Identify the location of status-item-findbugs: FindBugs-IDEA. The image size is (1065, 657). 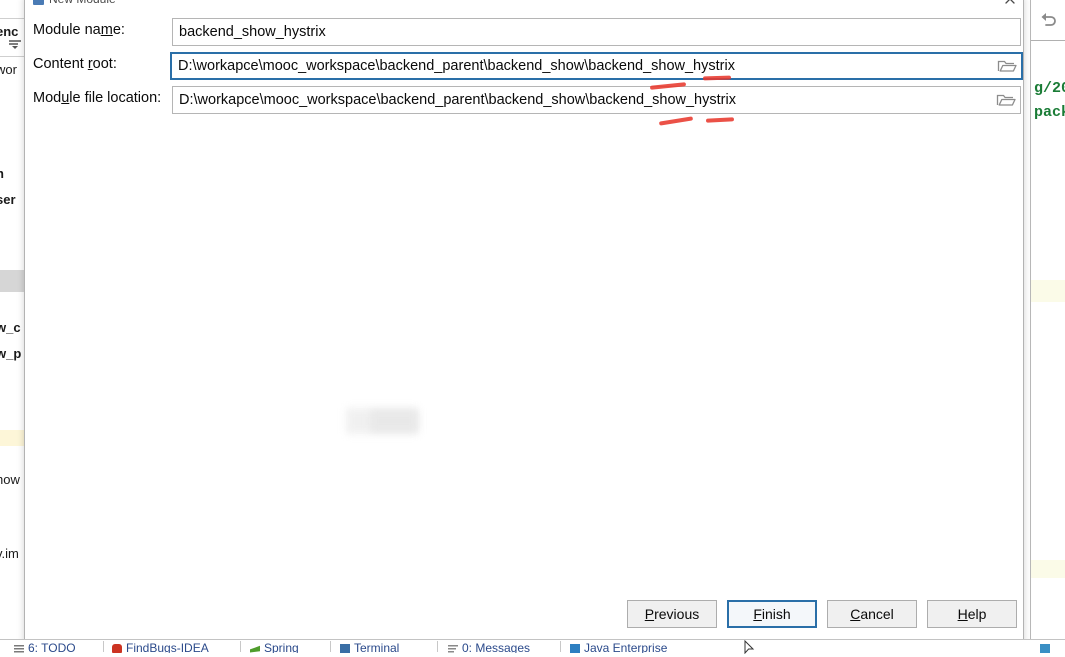
(160, 647).